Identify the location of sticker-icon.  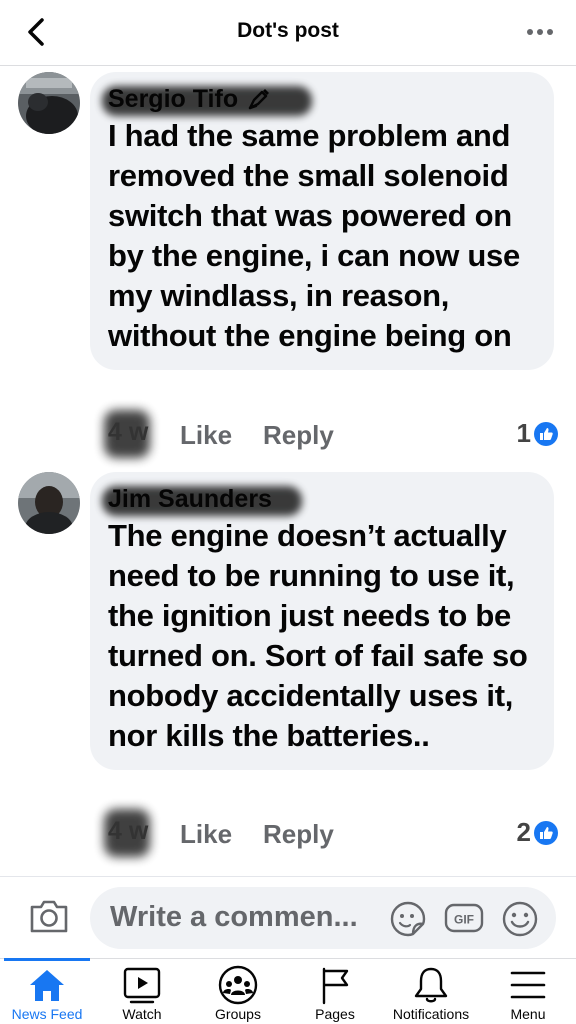
(408, 919).